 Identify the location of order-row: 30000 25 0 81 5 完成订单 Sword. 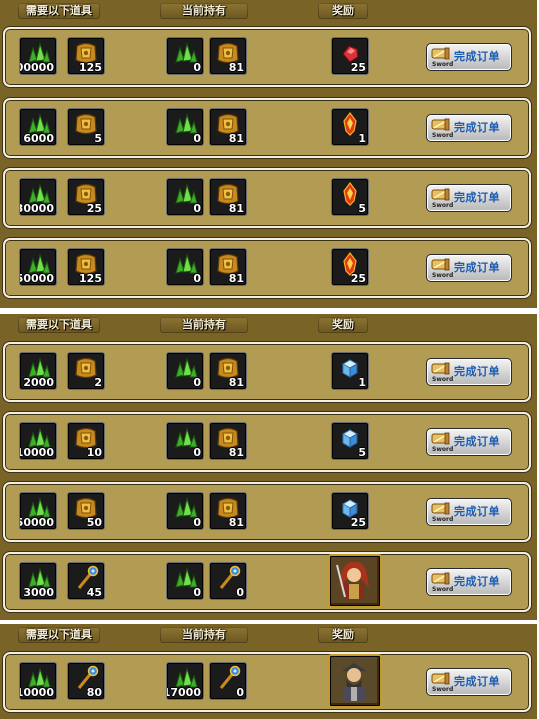
(267, 198).